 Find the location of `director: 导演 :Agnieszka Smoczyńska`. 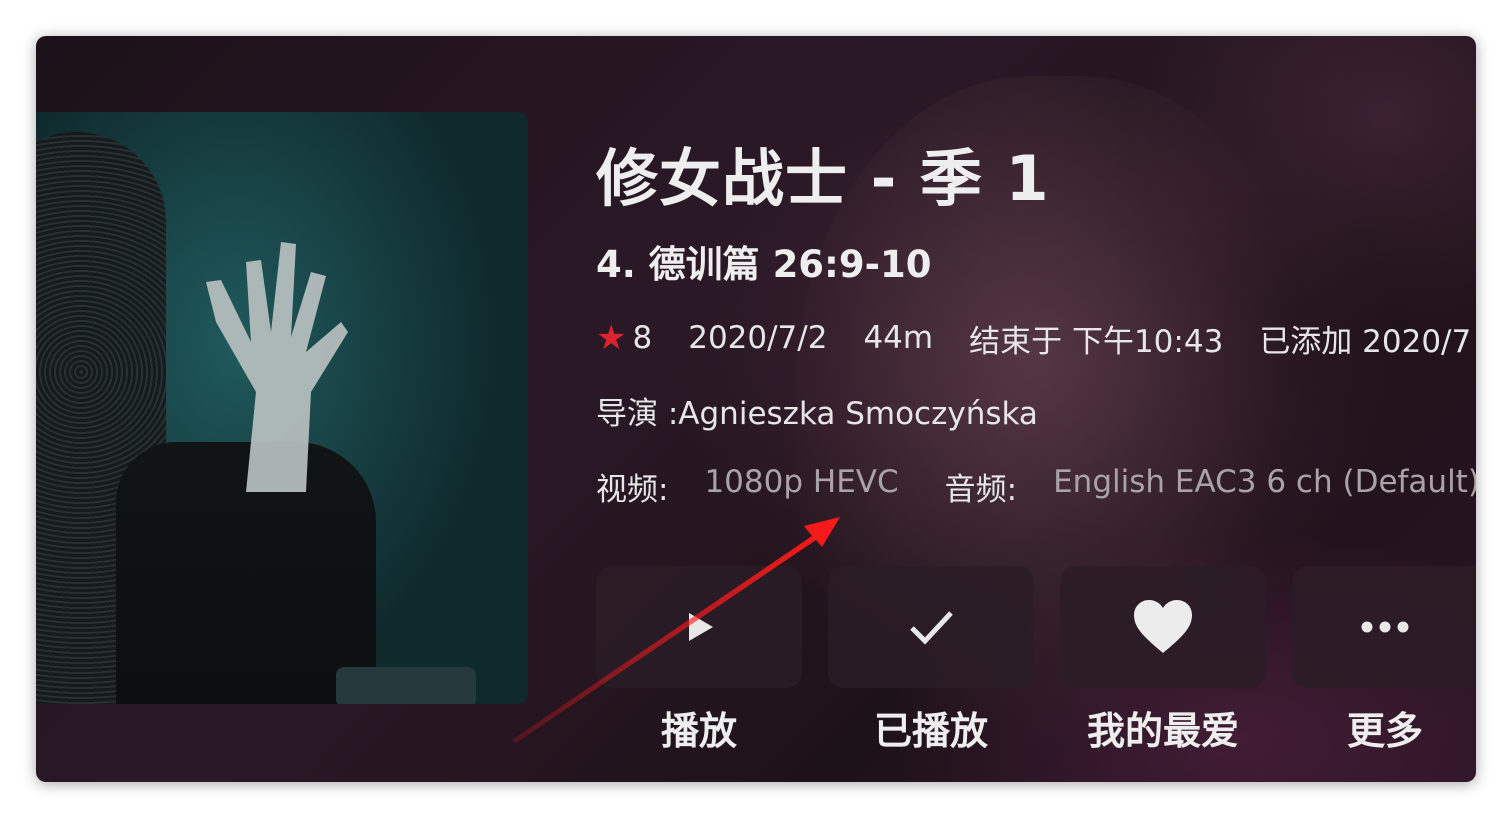

director: 导演 :Agnieszka Smoczyńska is located at coordinates (817, 414).